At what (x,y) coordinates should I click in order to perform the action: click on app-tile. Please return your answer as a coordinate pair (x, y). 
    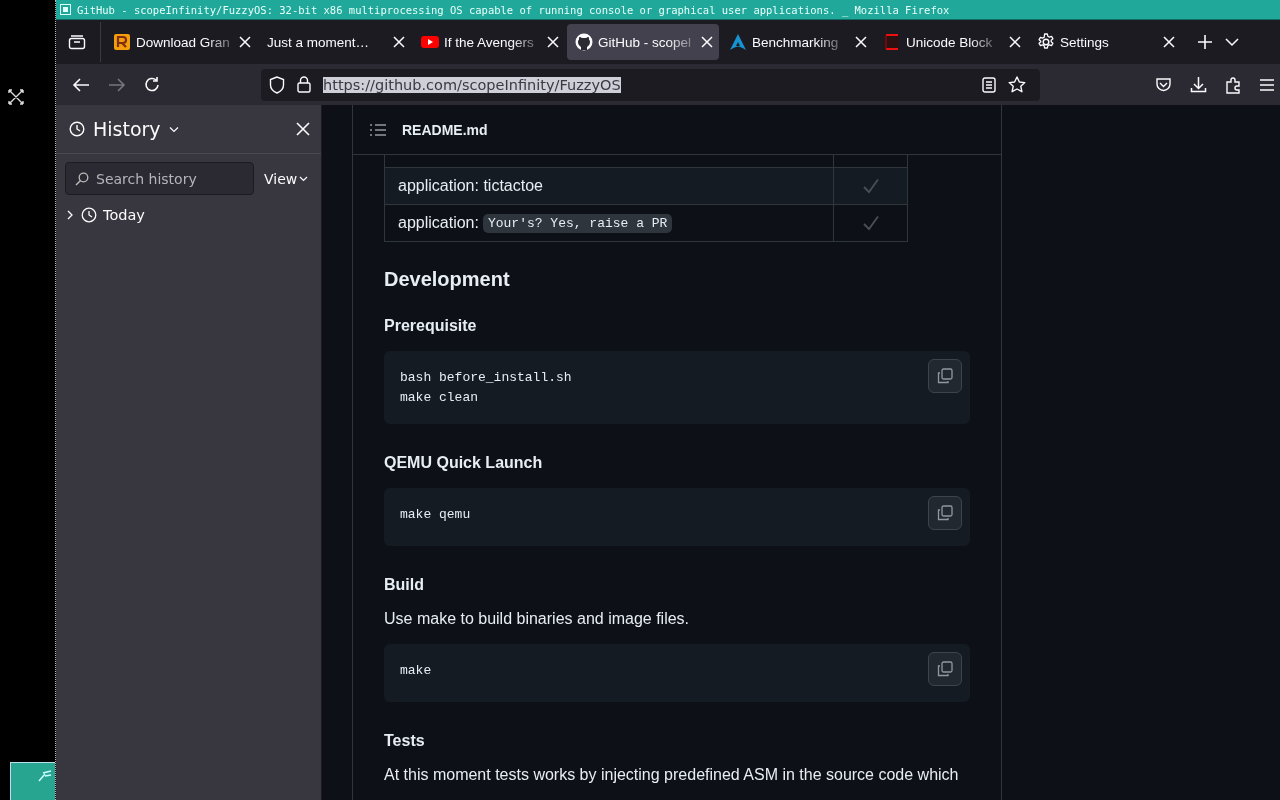
    Looking at the image, I should click on (32, 781).